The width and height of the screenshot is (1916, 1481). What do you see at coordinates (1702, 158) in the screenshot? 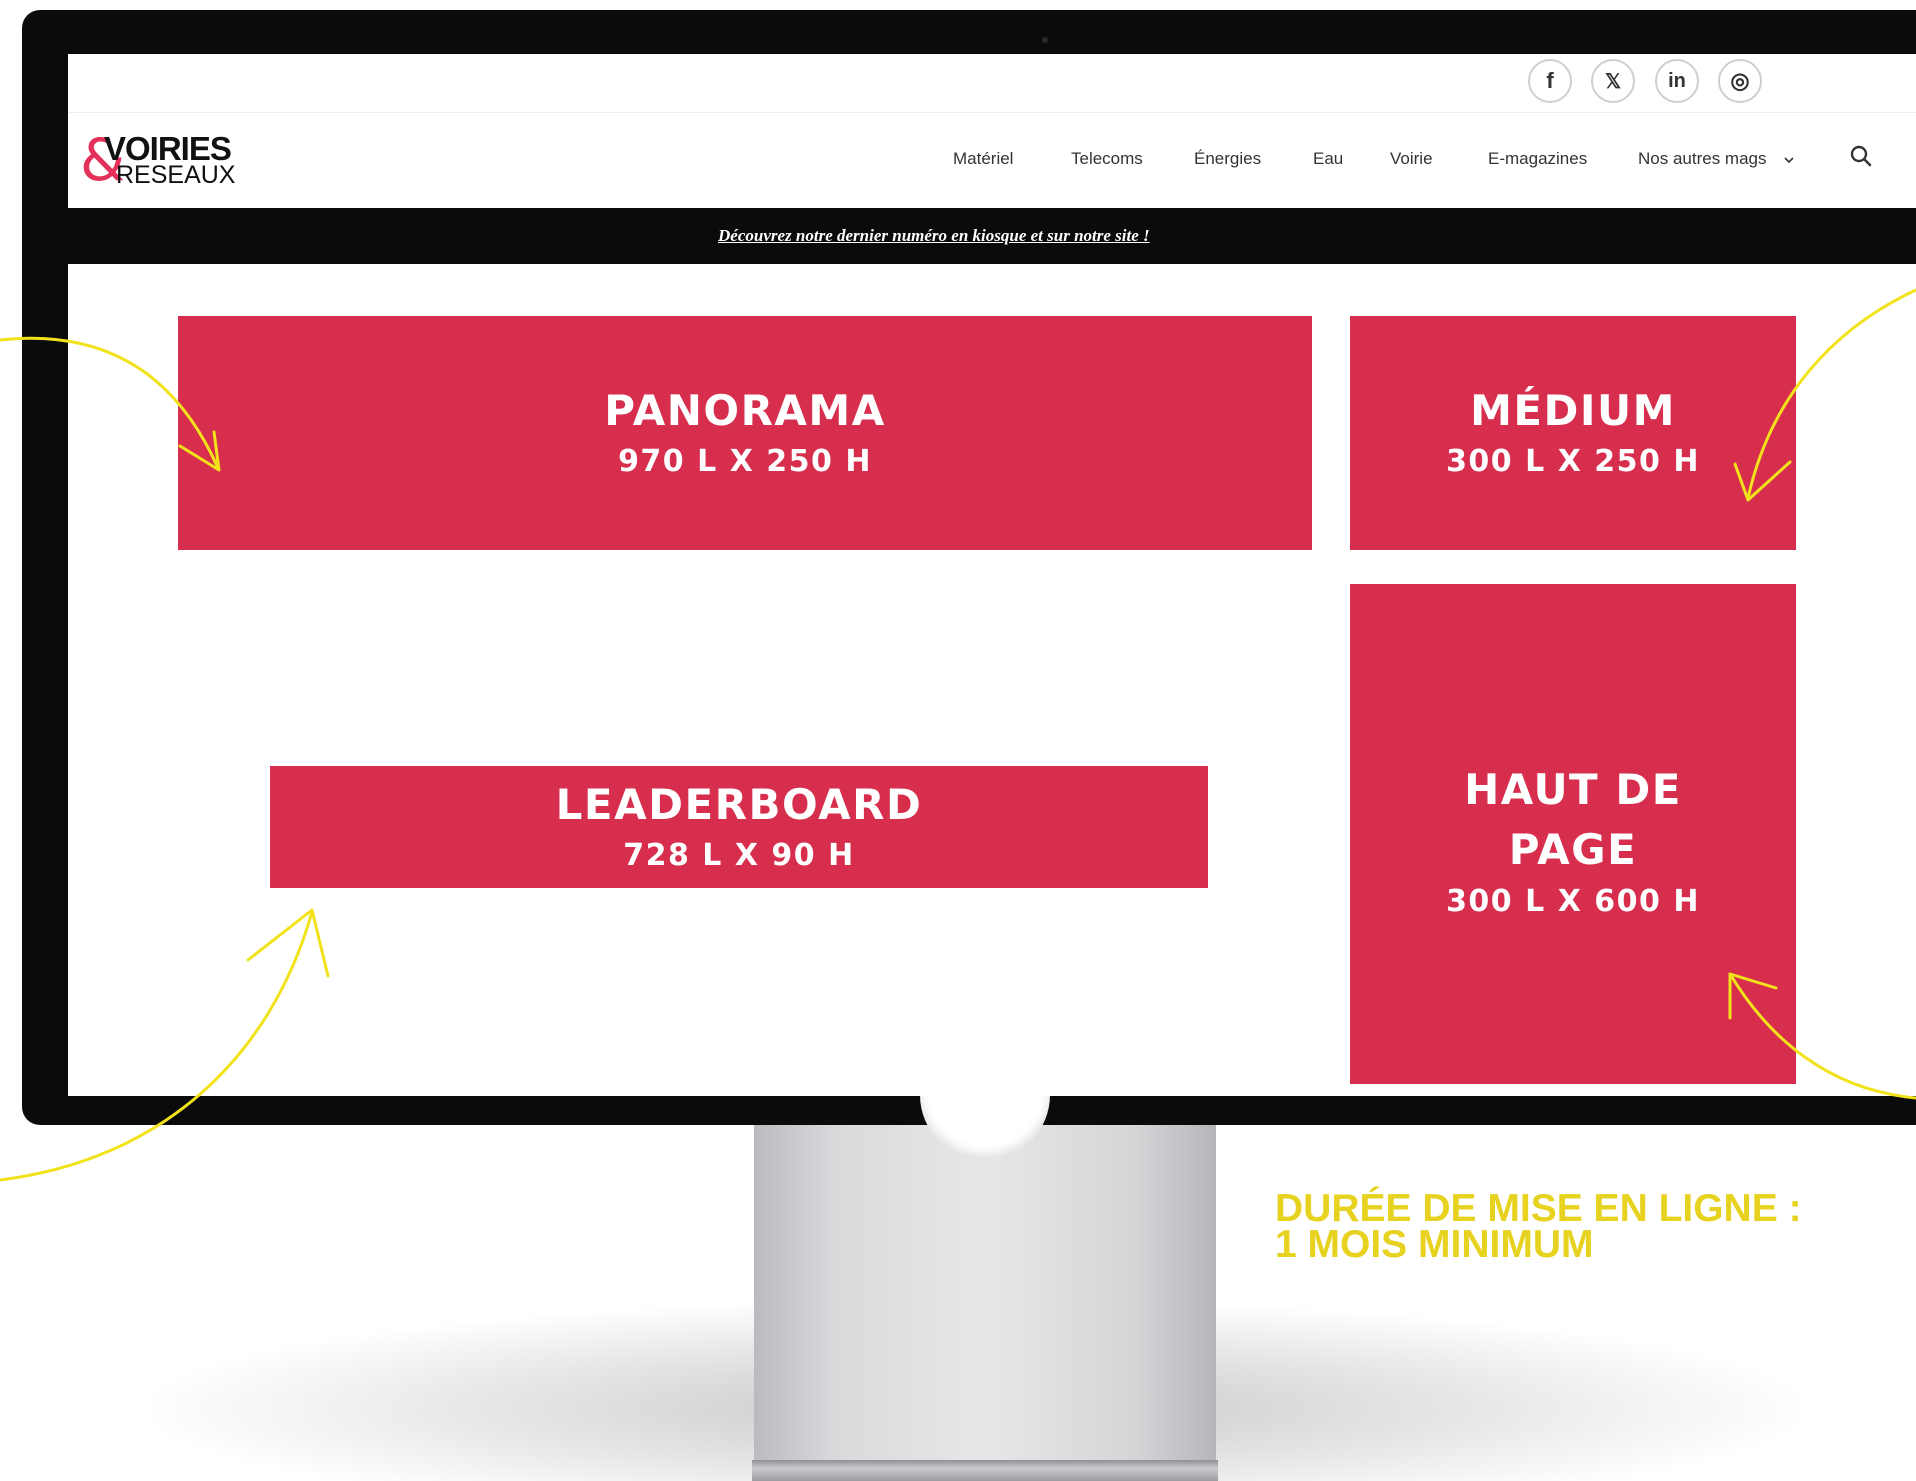
I see `nav-item-nos-autres-mags-label: Nos autres mags` at bounding box center [1702, 158].